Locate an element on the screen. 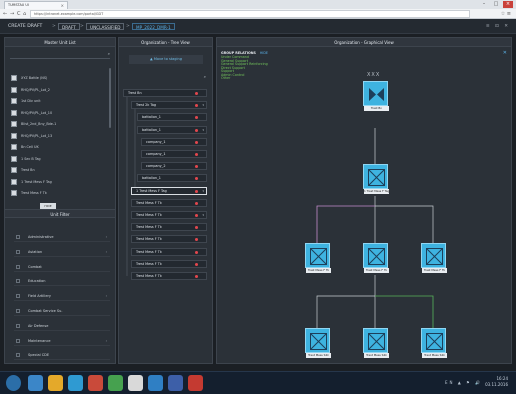  master-list-item: RHQ/PV/PL_Lot_10 is located at coordinates (58, 113).